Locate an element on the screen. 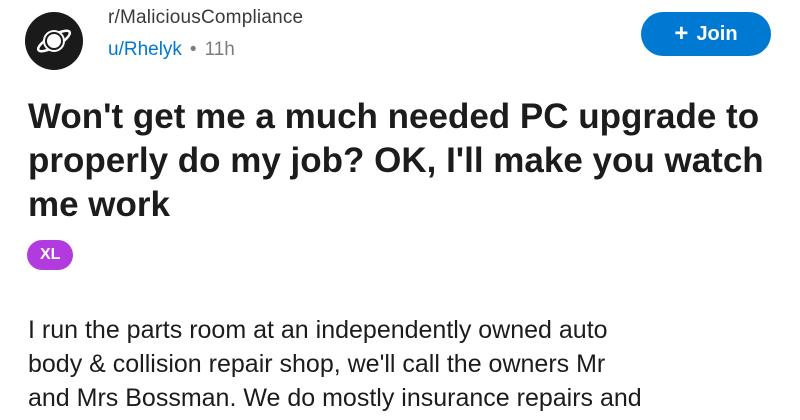  post-meta: r/MaliciousCompliance u/Rhelyk • 11h is located at coordinates (205, 34).